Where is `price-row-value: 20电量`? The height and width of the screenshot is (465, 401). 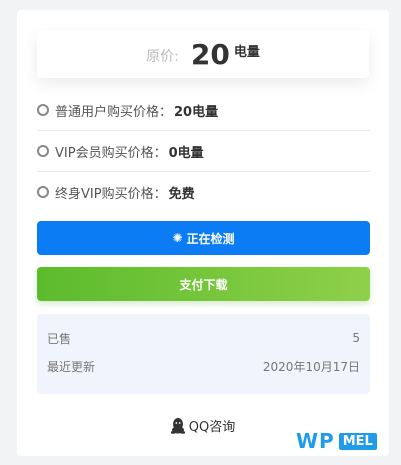
price-row-value: 20电量 is located at coordinates (196, 112).